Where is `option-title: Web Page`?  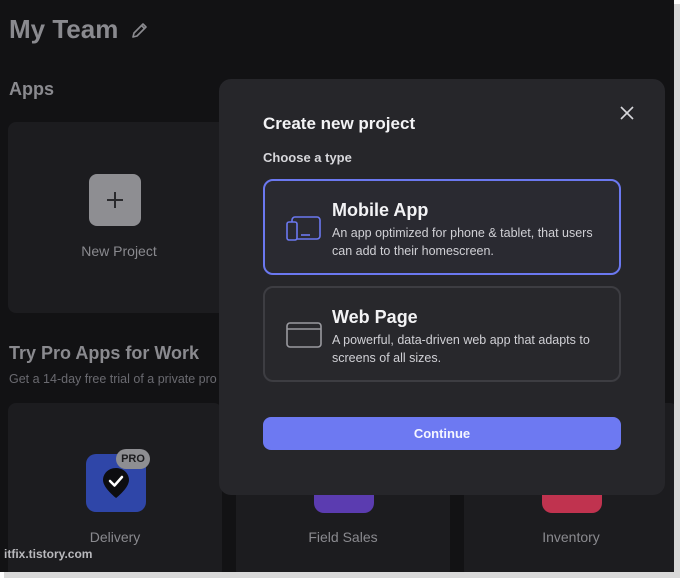 option-title: Web Page is located at coordinates (375, 317).